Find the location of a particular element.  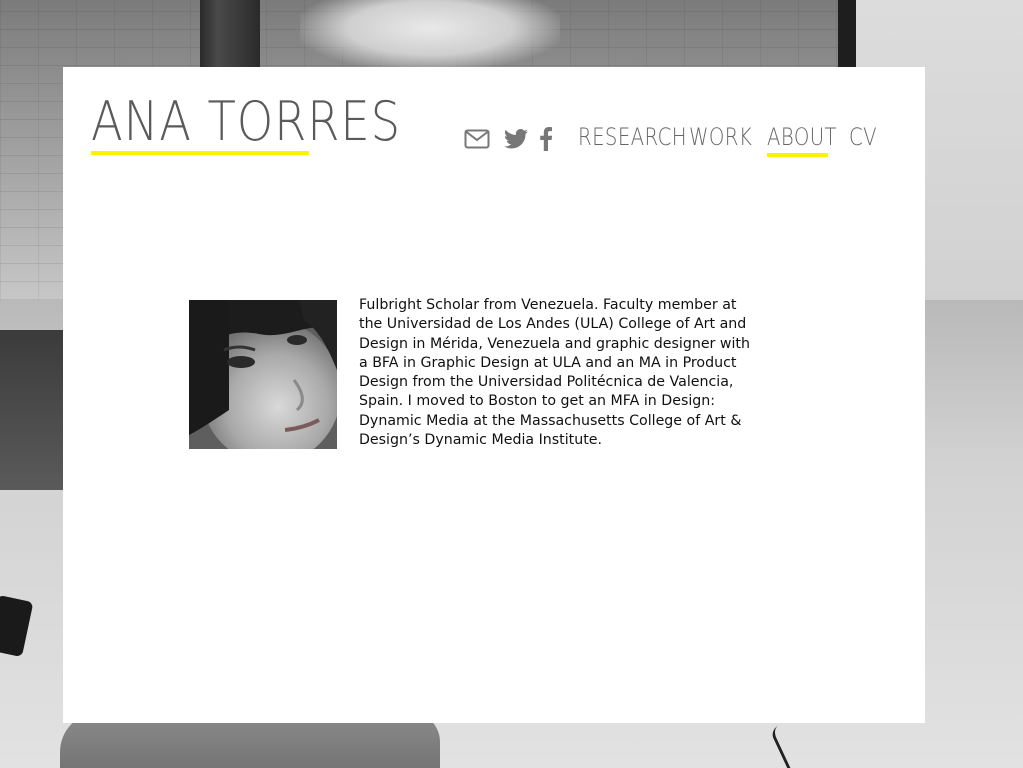

logo-underline is located at coordinates (200, 153).